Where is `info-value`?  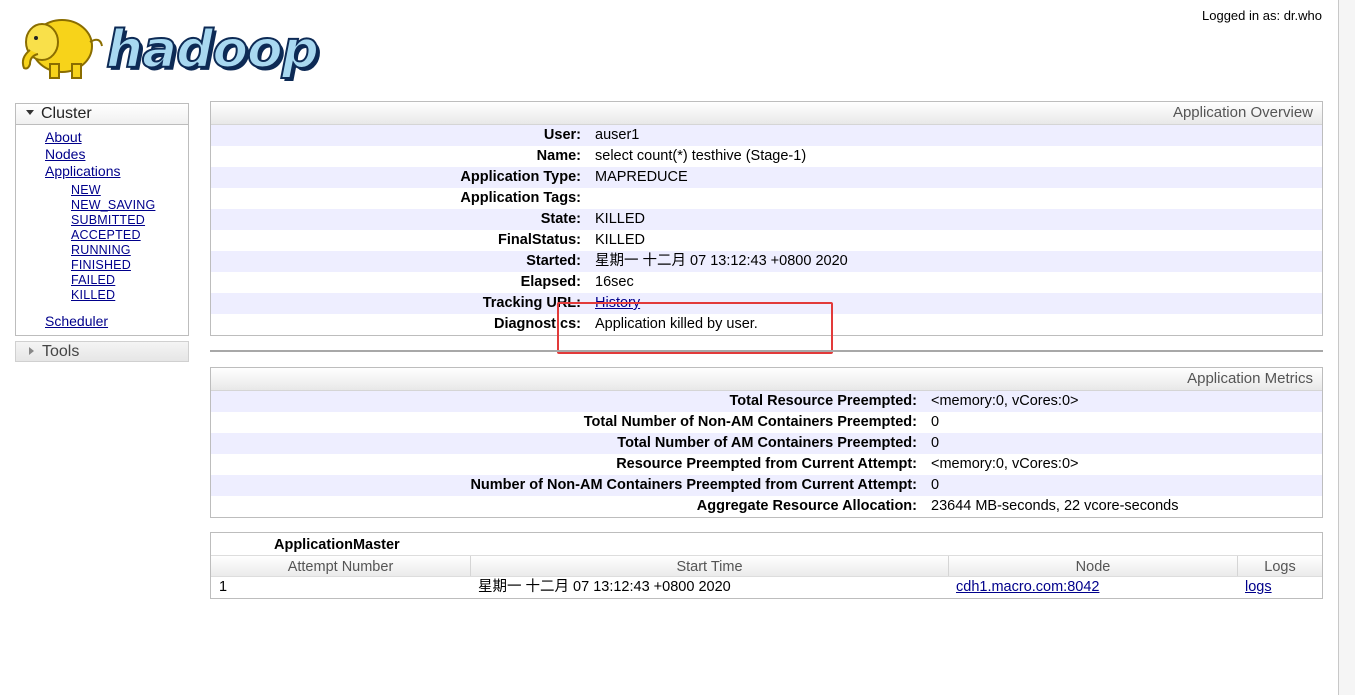 info-value is located at coordinates (588, 198).